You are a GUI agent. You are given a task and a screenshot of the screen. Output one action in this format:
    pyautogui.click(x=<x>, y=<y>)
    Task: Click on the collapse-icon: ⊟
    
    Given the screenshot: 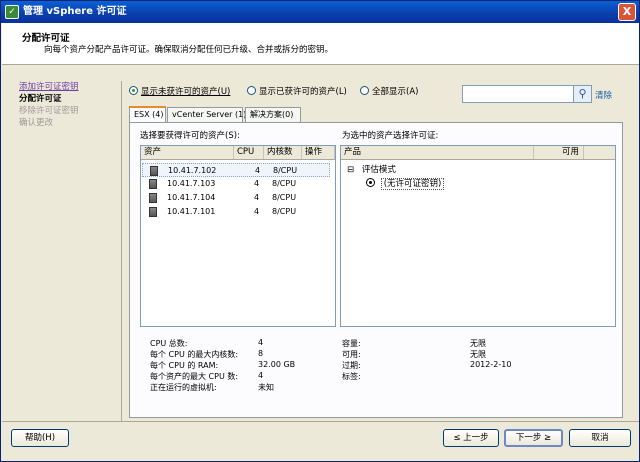 What is the action you would take?
    pyautogui.click(x=350, y=170)
    